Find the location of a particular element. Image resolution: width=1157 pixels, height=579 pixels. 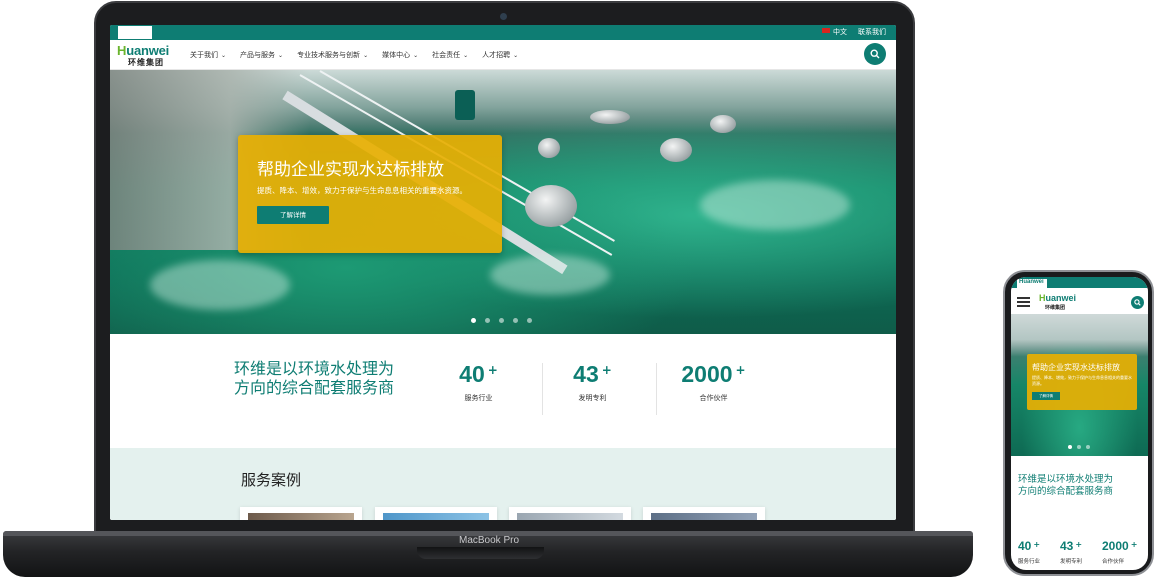

stat-industries: 40 + 服务行业 is located at coordinates (478, 382).